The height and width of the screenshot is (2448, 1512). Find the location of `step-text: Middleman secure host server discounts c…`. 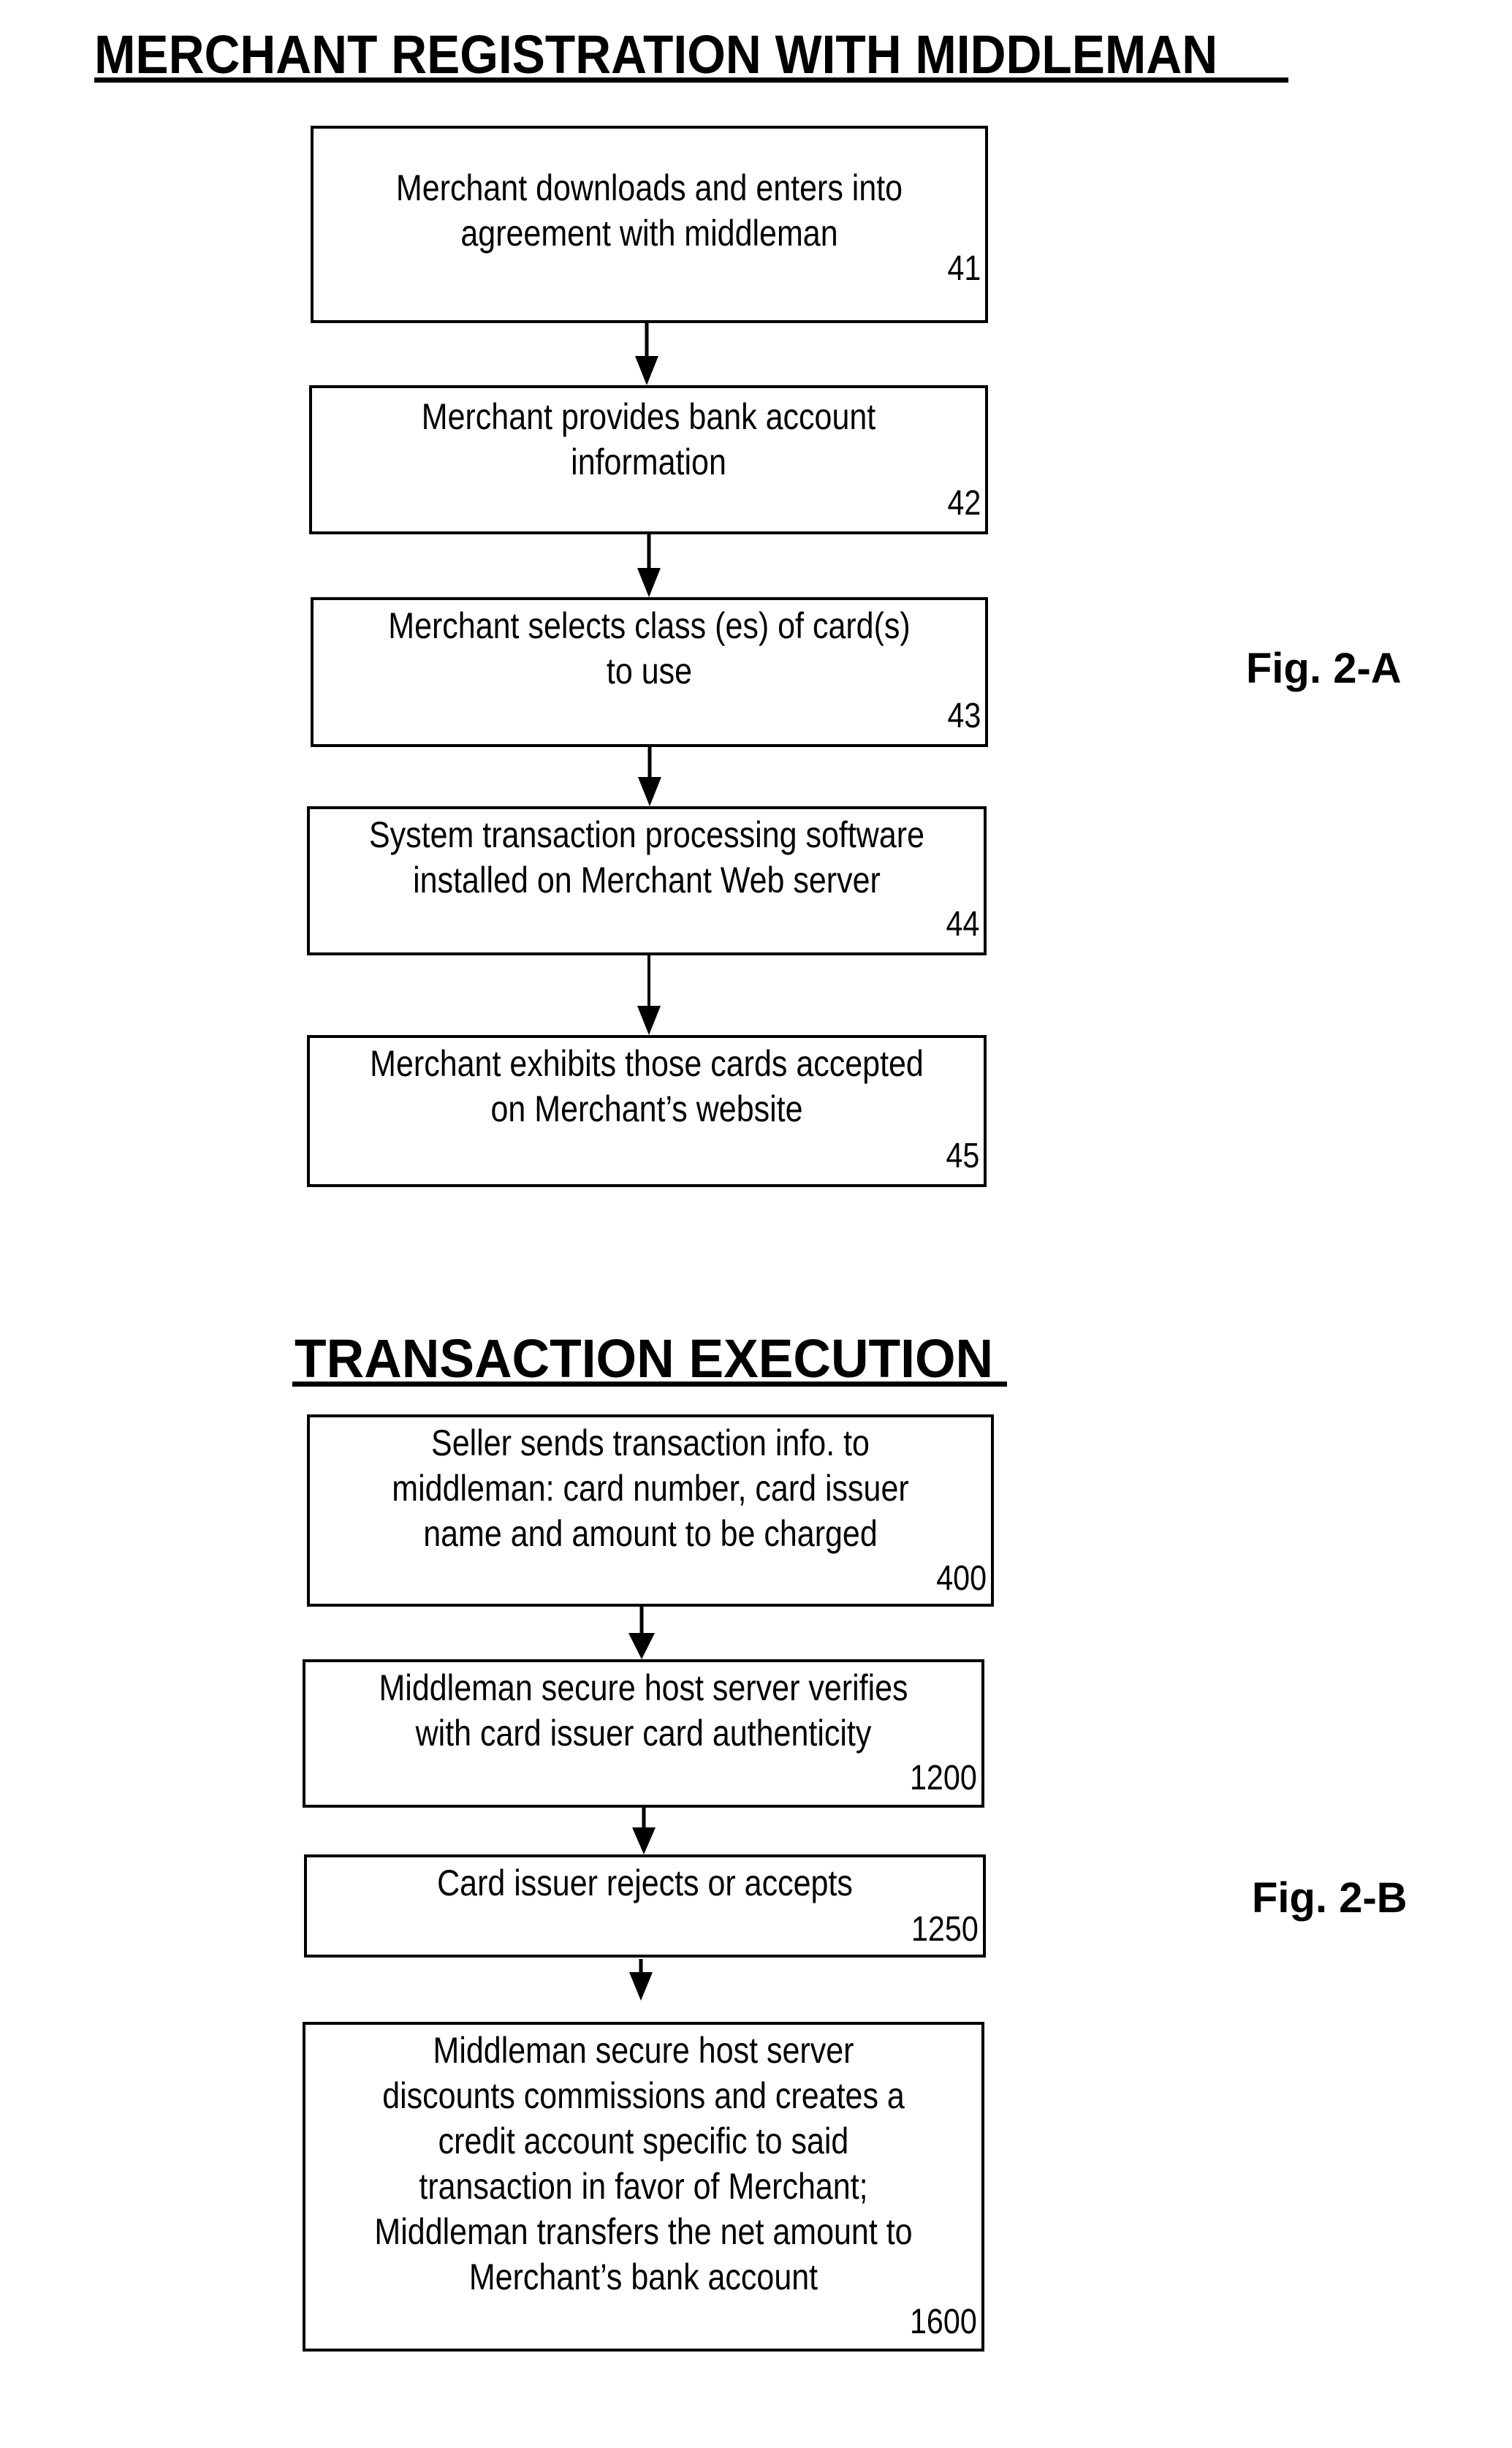

step-text: Middleman secure host server discounts c… is located at coordinates (643, 2164).